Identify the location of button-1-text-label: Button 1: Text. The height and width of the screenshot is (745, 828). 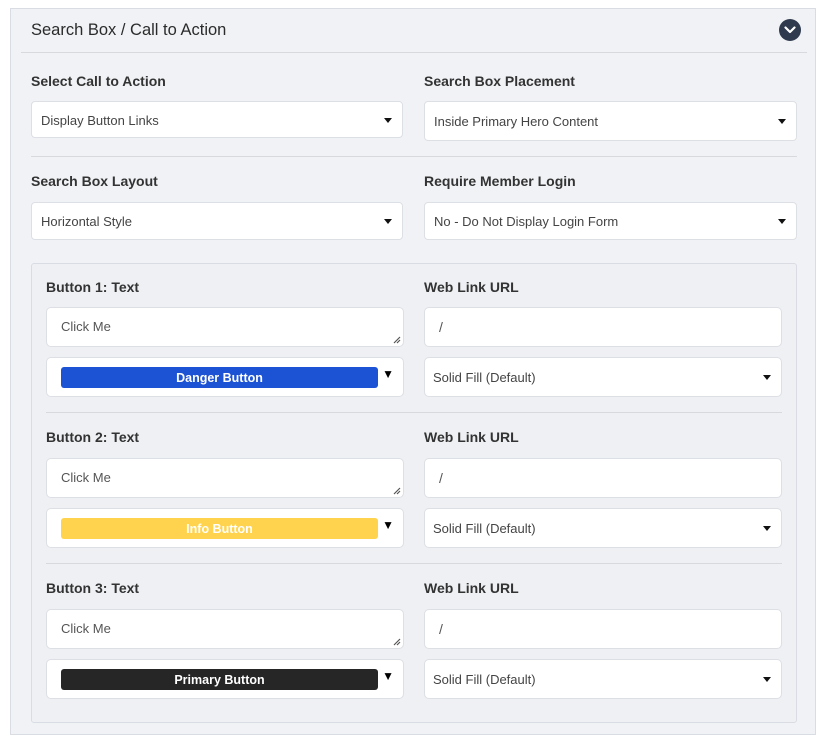
(93, 287).